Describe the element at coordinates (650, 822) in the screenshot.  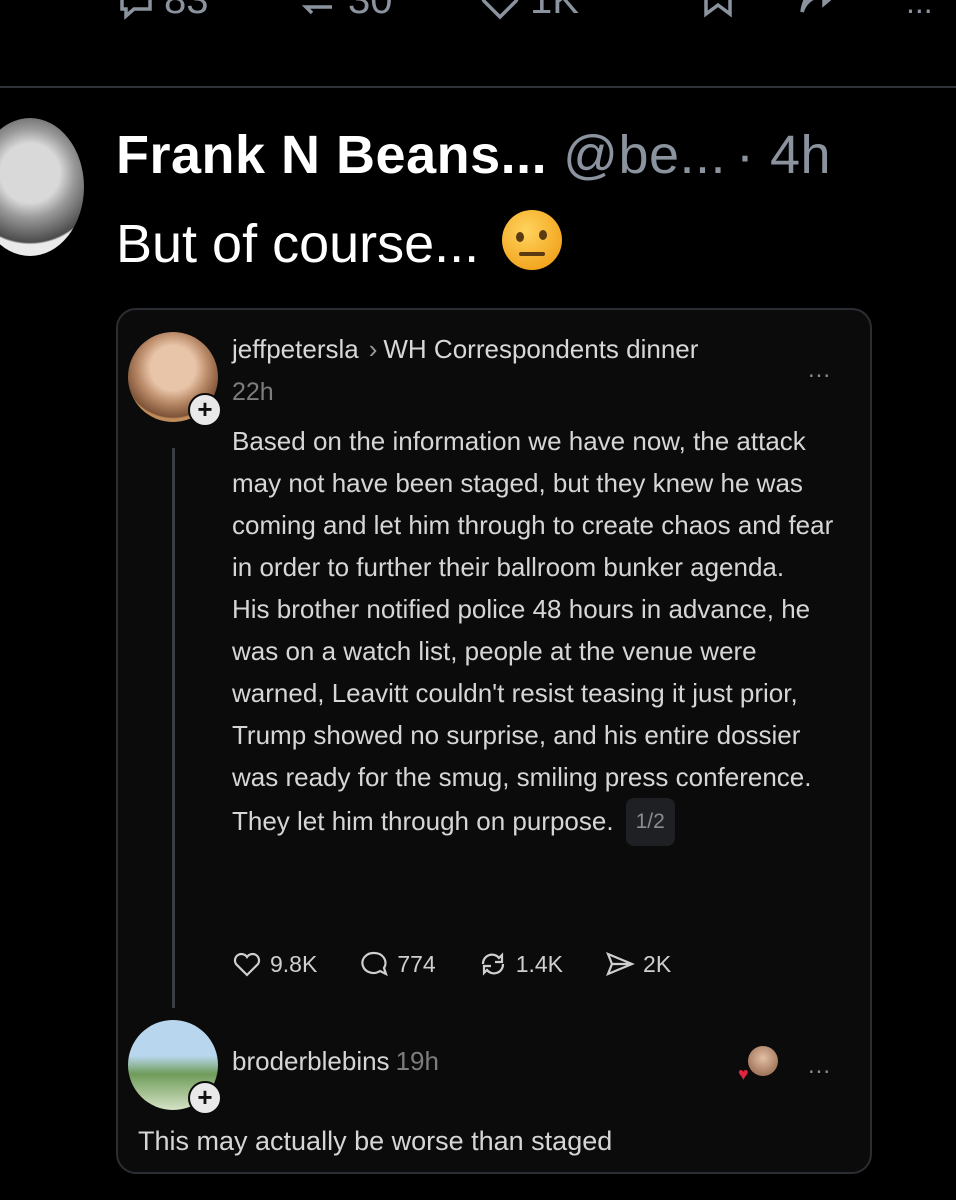
I see `thread-pager-badge: 1/2` at that location.